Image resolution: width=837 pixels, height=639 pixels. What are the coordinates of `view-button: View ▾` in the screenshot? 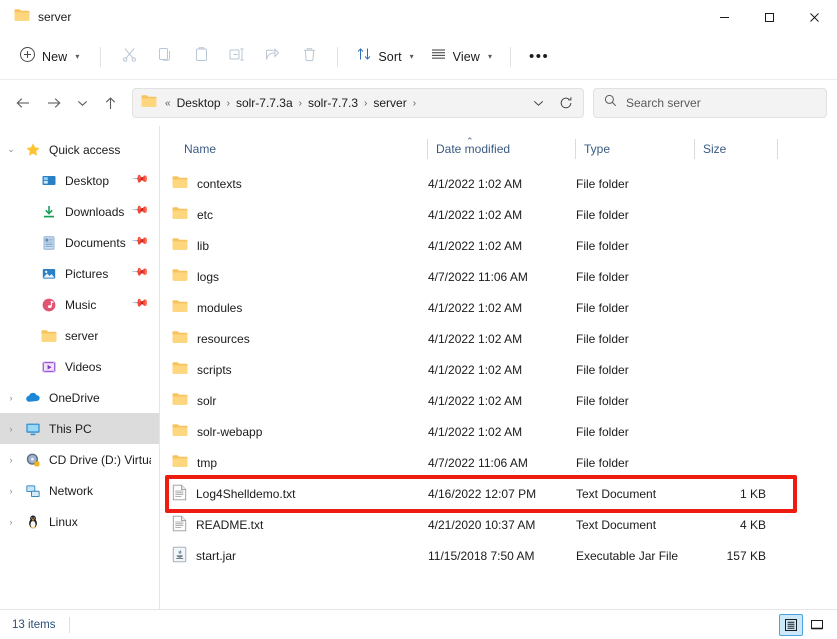 It's located at (461, 57).